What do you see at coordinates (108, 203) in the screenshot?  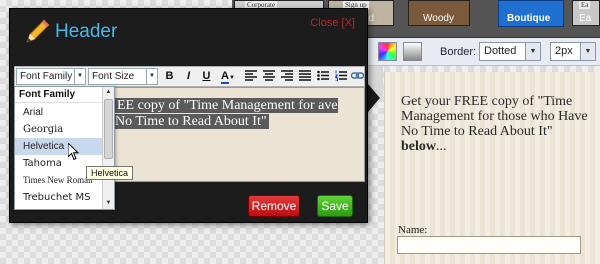 I see `scroll-down-icon: ▼` at bounding box center [108, 203].